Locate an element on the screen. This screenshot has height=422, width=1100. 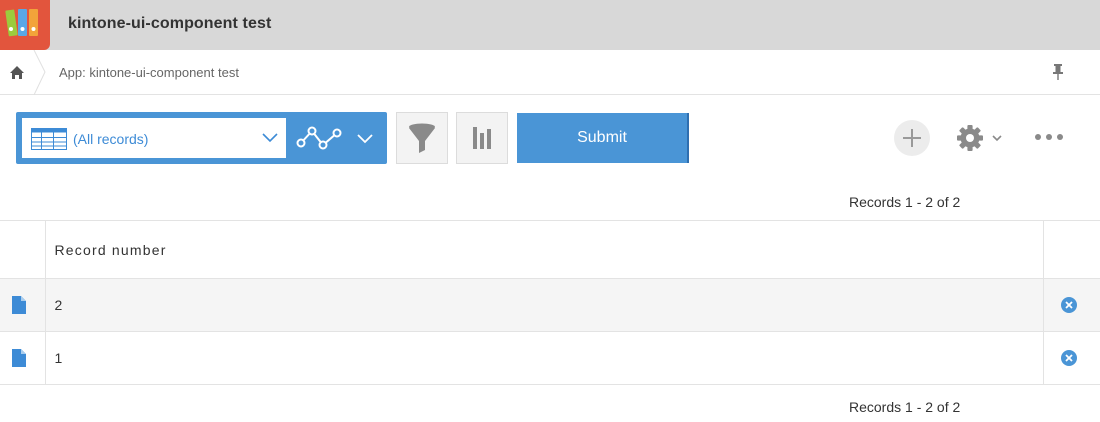
graph-dropdown-button is located at coordinates (366, 138).